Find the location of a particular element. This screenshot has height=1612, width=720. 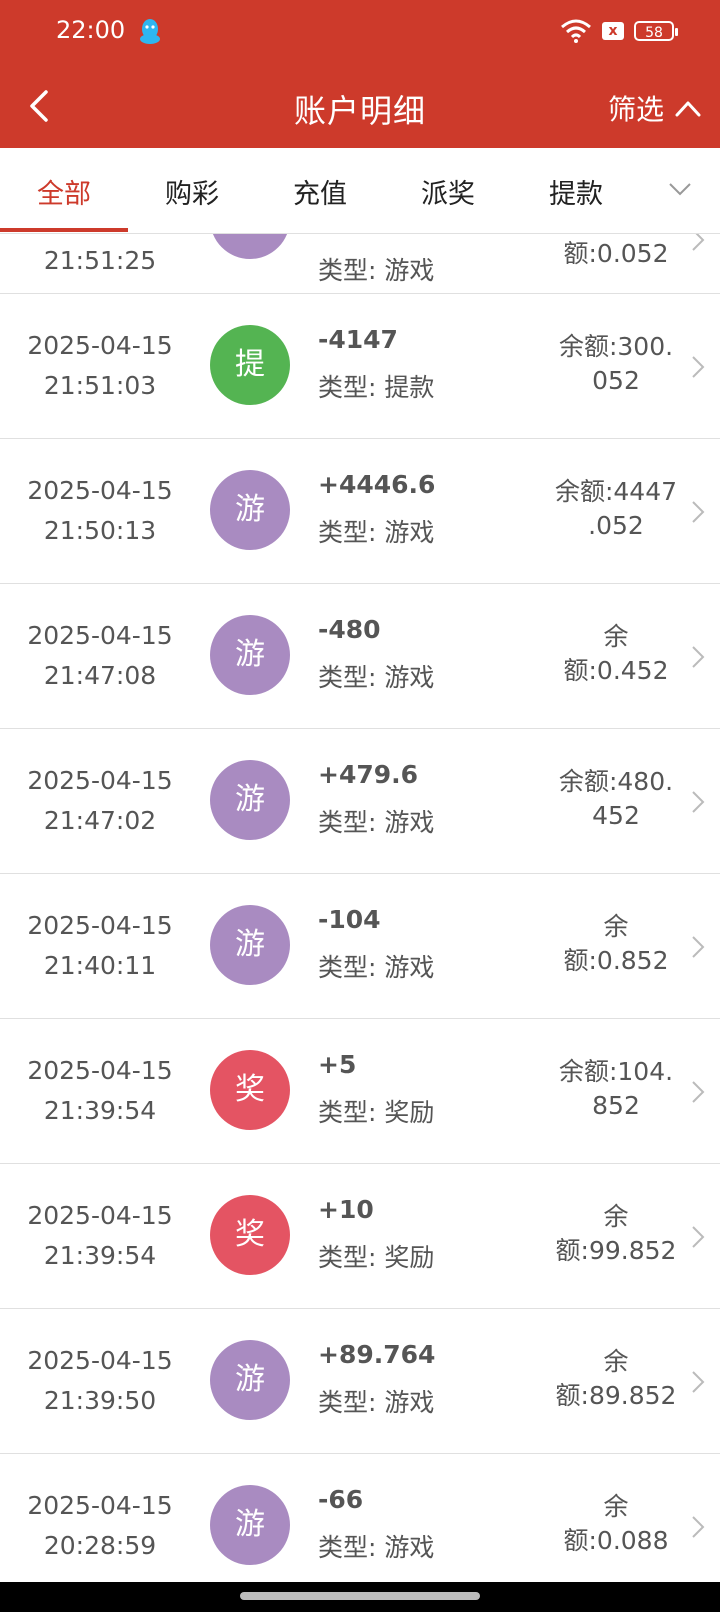

record-type: 类型: 提款 is located at coordinates (376, 387).